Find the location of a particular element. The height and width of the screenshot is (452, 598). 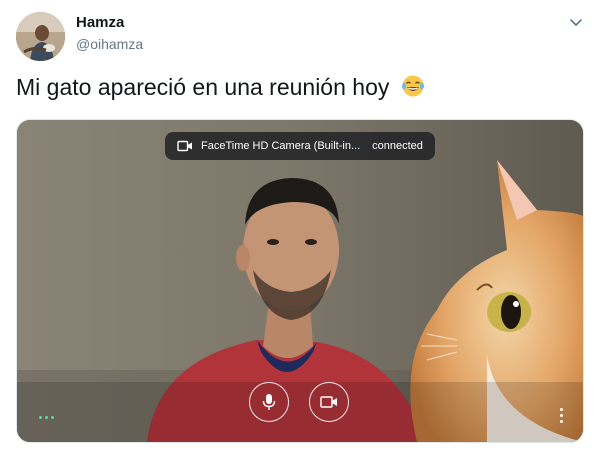

camera-status: connected is located at coordinates (397, 146).